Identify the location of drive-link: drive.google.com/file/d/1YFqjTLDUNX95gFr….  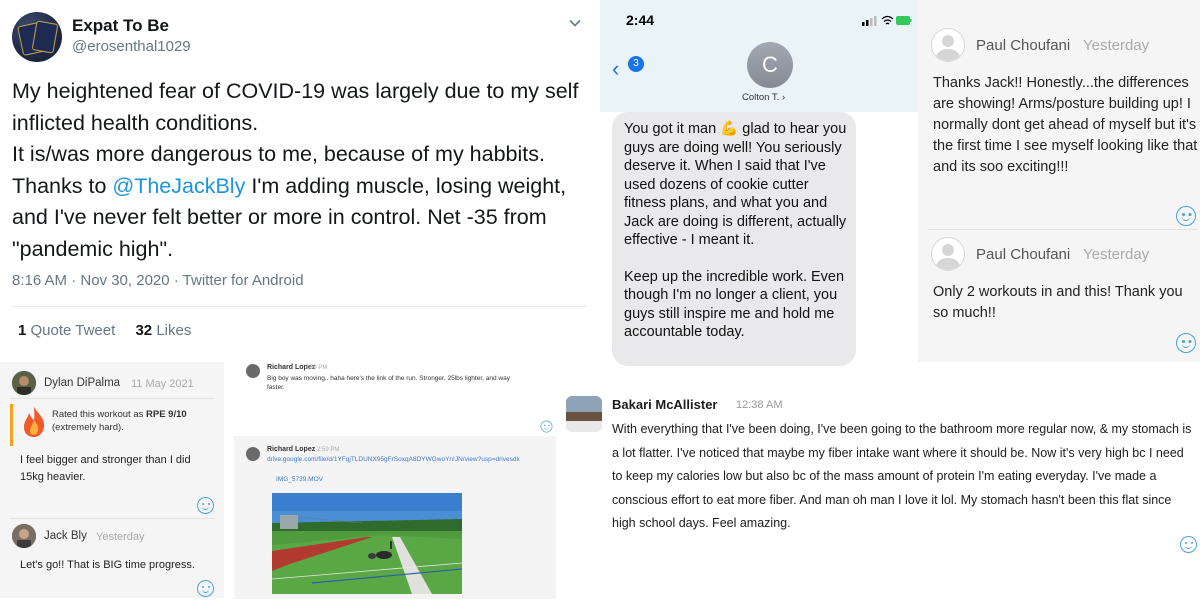
(409, 459).